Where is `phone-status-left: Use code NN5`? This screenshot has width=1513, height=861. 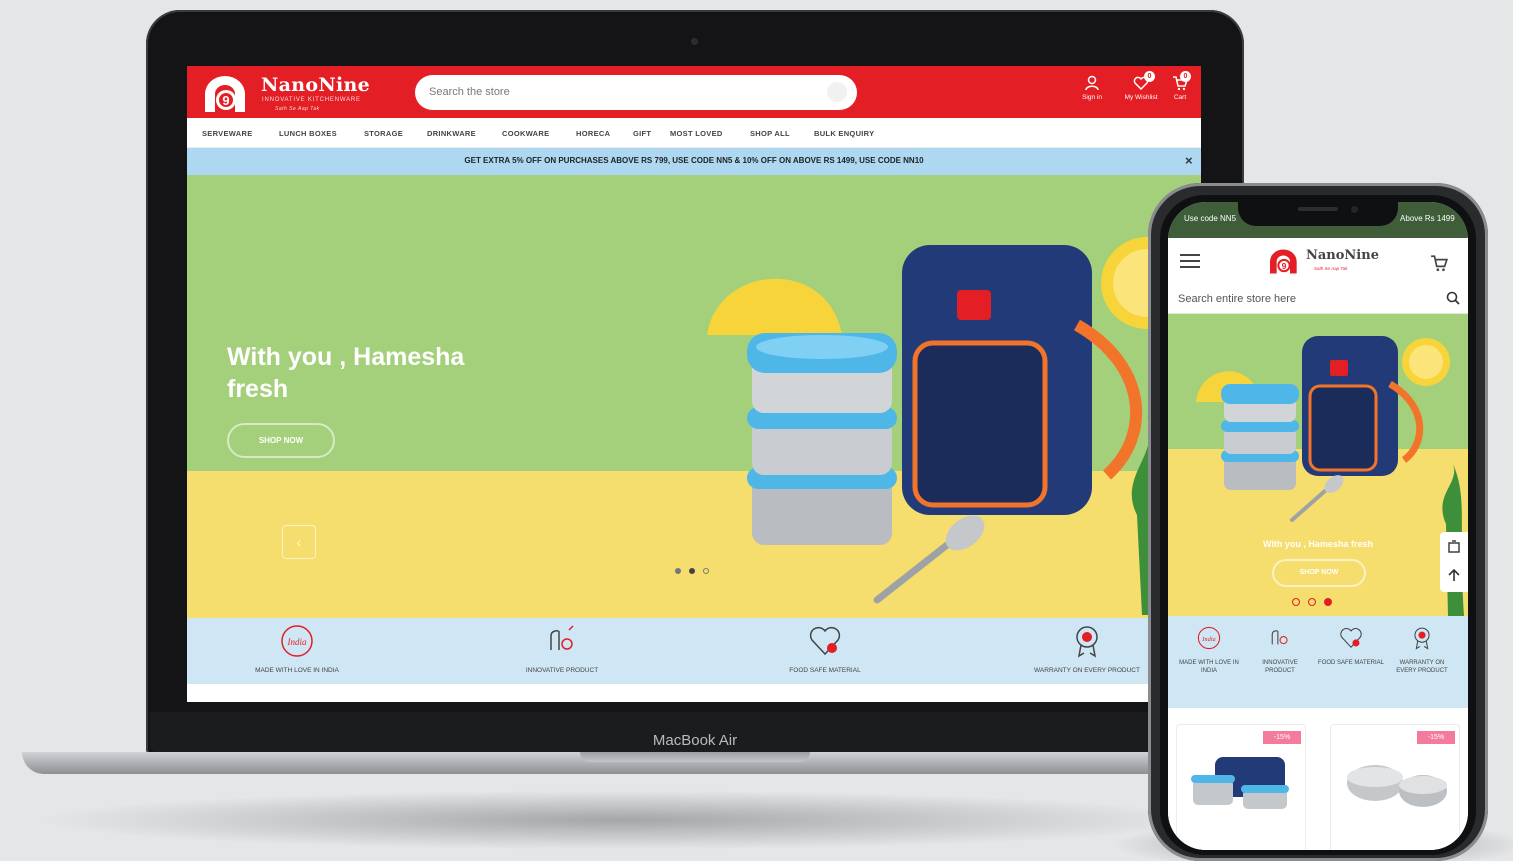
phone-status-left: Use code NN5 is located at coordinates (1210, 218).